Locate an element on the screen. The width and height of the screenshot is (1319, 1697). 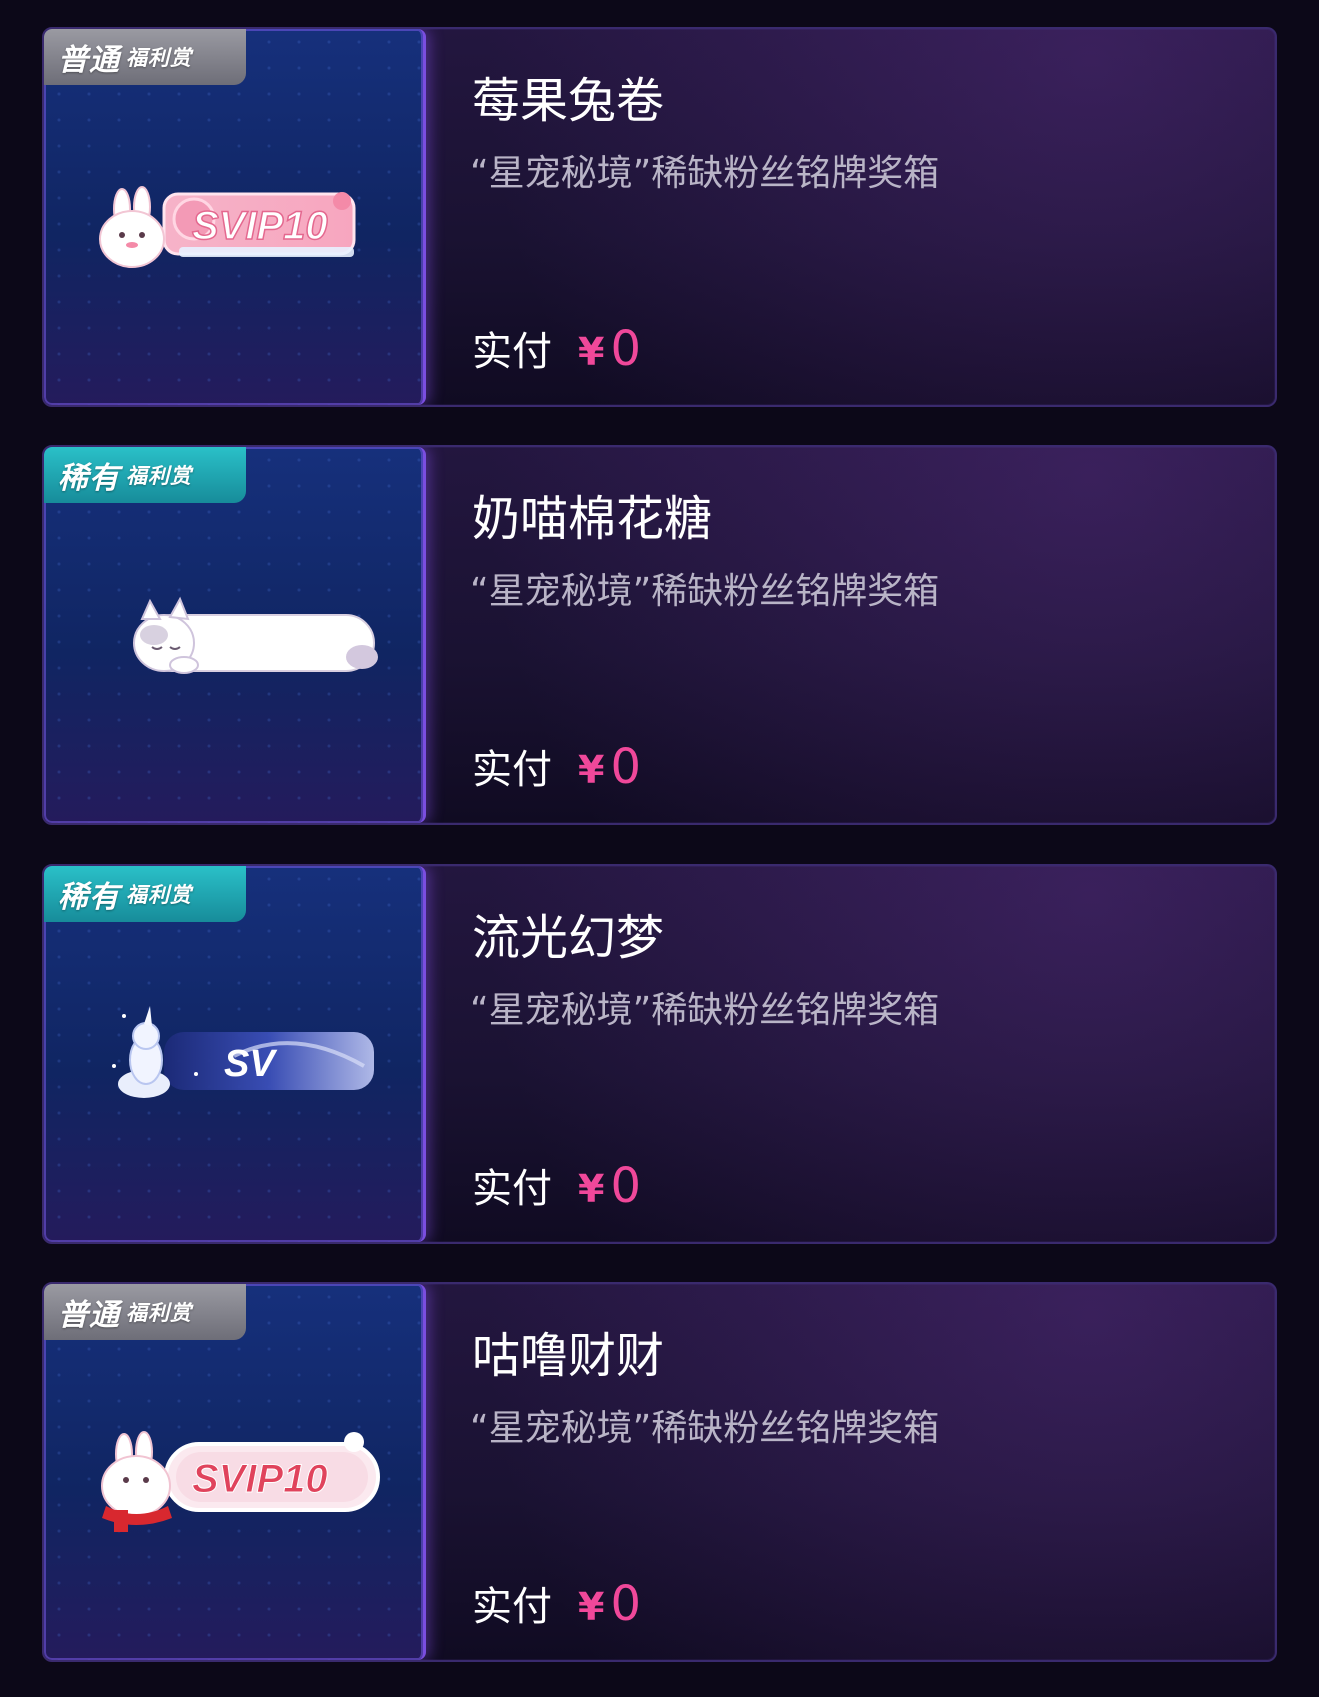
reward-thumbnail: 稀有 福利赏 is located at coordinates (235, 635).